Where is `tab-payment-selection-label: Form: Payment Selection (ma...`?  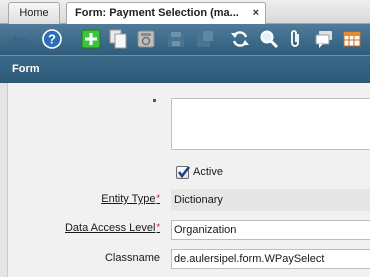 tab-payment-selection-label: Form: Payment Selection (ma... is located at coordinates (157, 13).